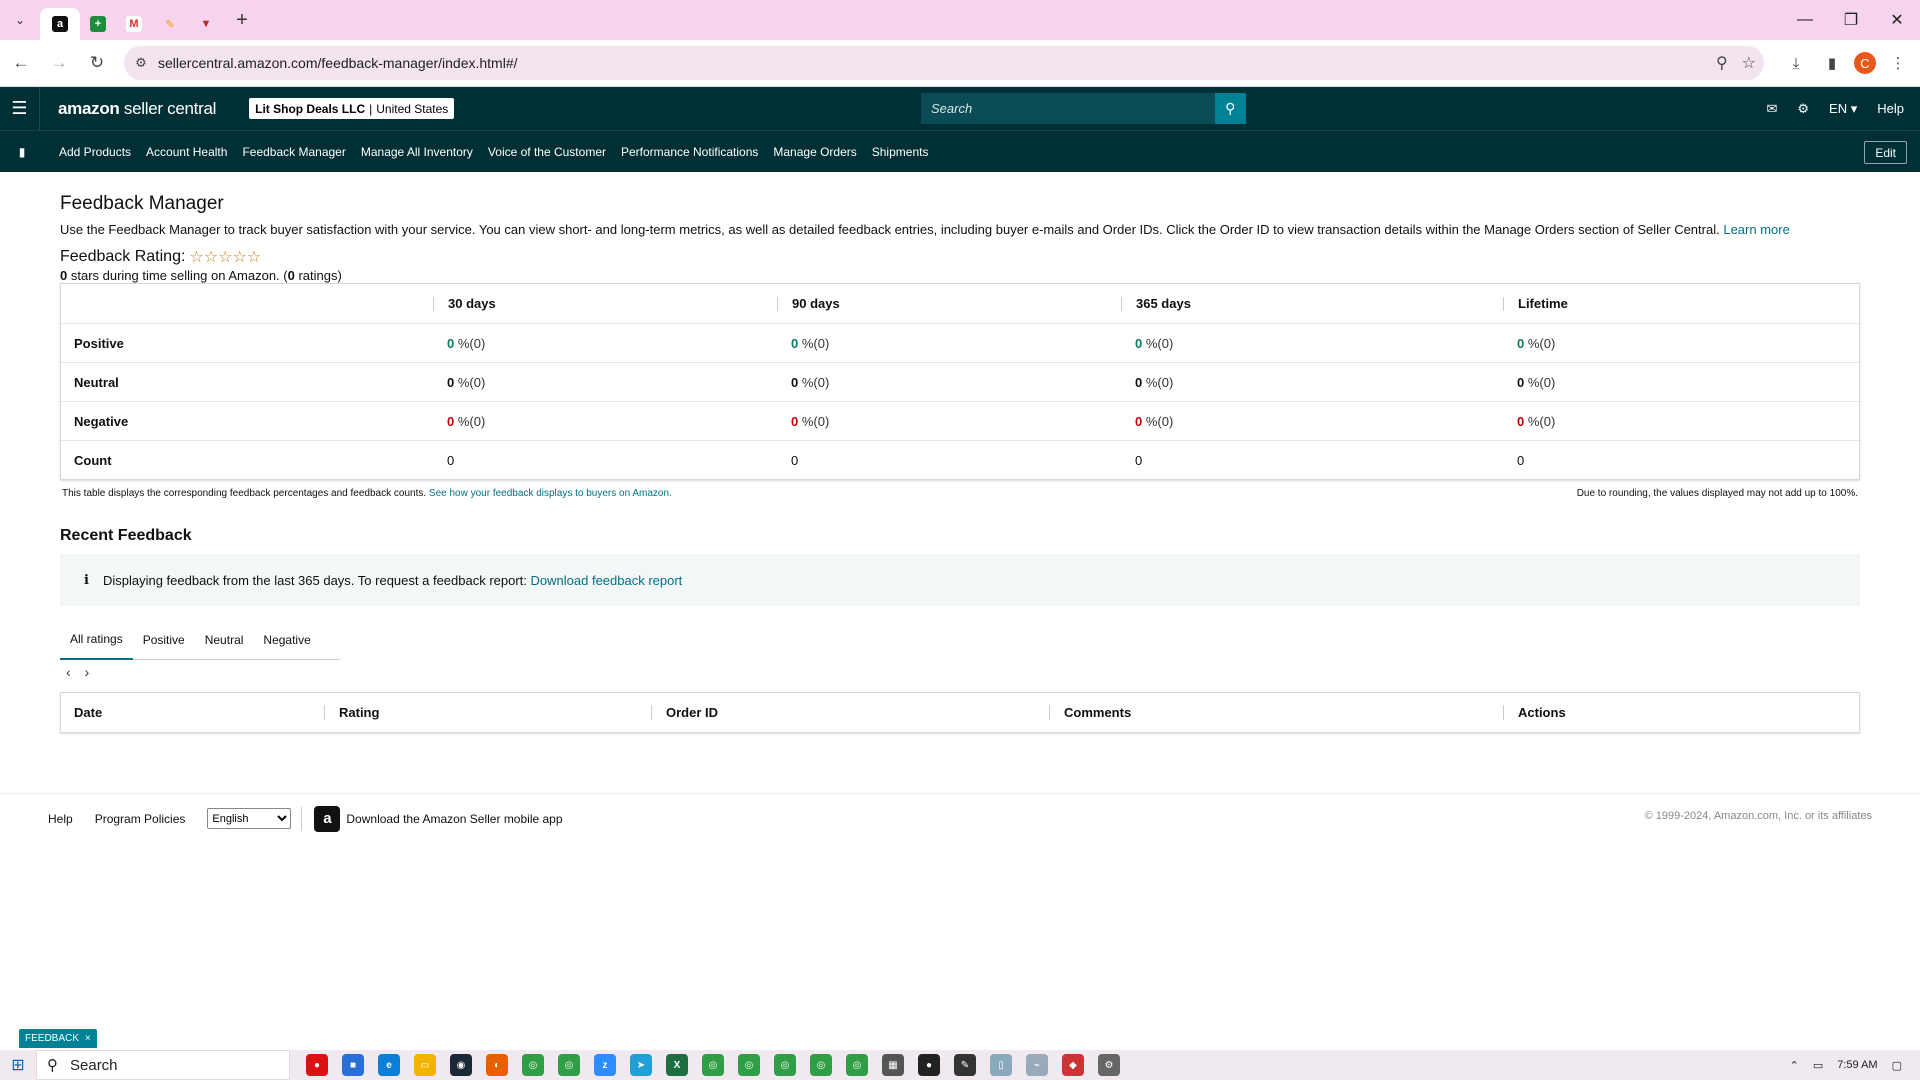  Describe the element at coordinates (389, 1065) in the screenshot. I see `edge-icon: e` at that location.